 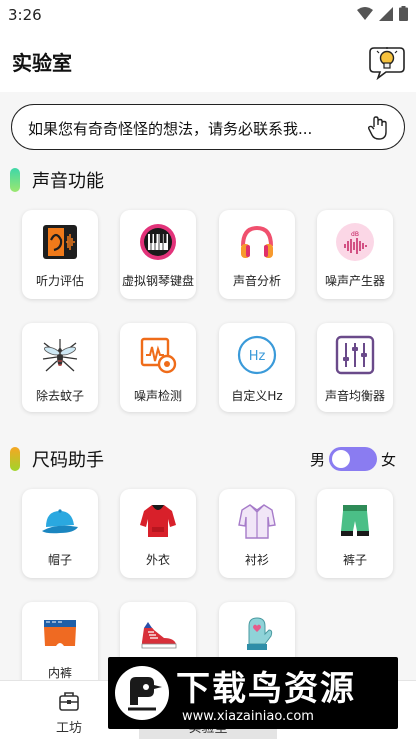 What do you see at coordinates (60, 521) in the screenshot?
I see `cap-icon` at bounding box center [60, 521].